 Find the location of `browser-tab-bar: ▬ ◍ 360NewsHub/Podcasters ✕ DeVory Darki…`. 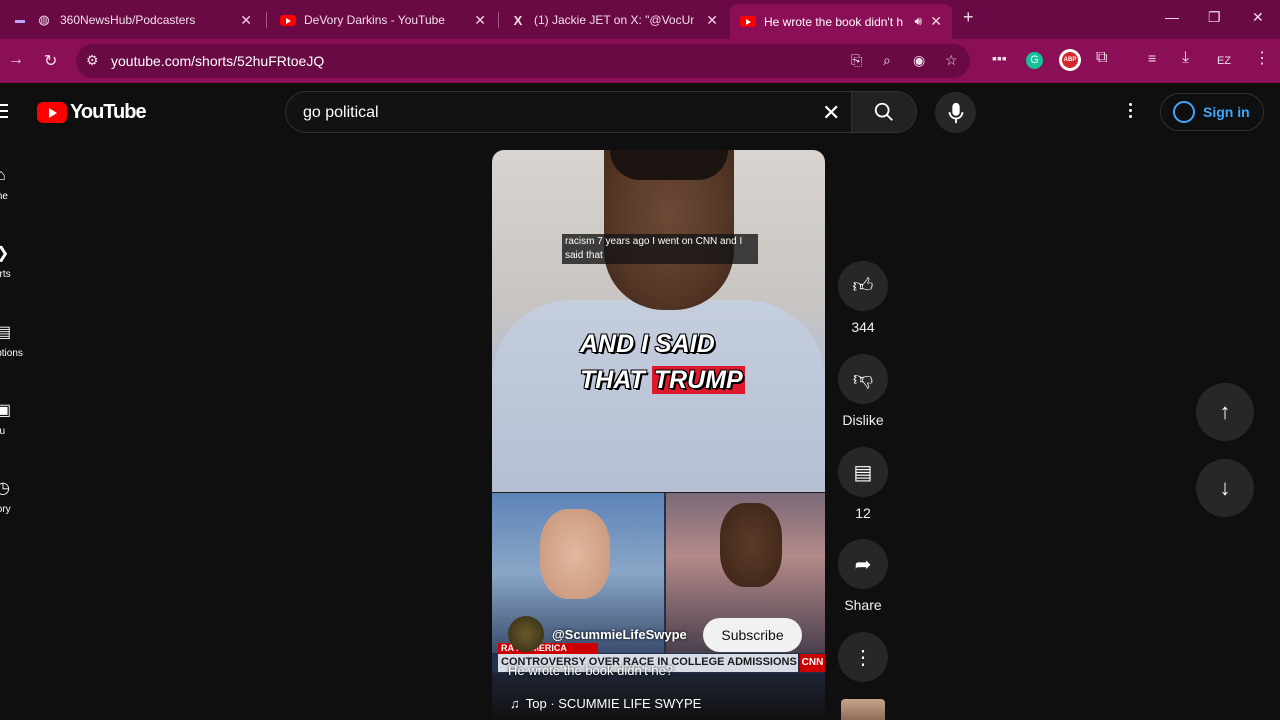

browser-tab-bar: ▬ ◍ 360NewsHub/Podcasters ✕ DeVory Darki… is located at coordinates (640, 19).